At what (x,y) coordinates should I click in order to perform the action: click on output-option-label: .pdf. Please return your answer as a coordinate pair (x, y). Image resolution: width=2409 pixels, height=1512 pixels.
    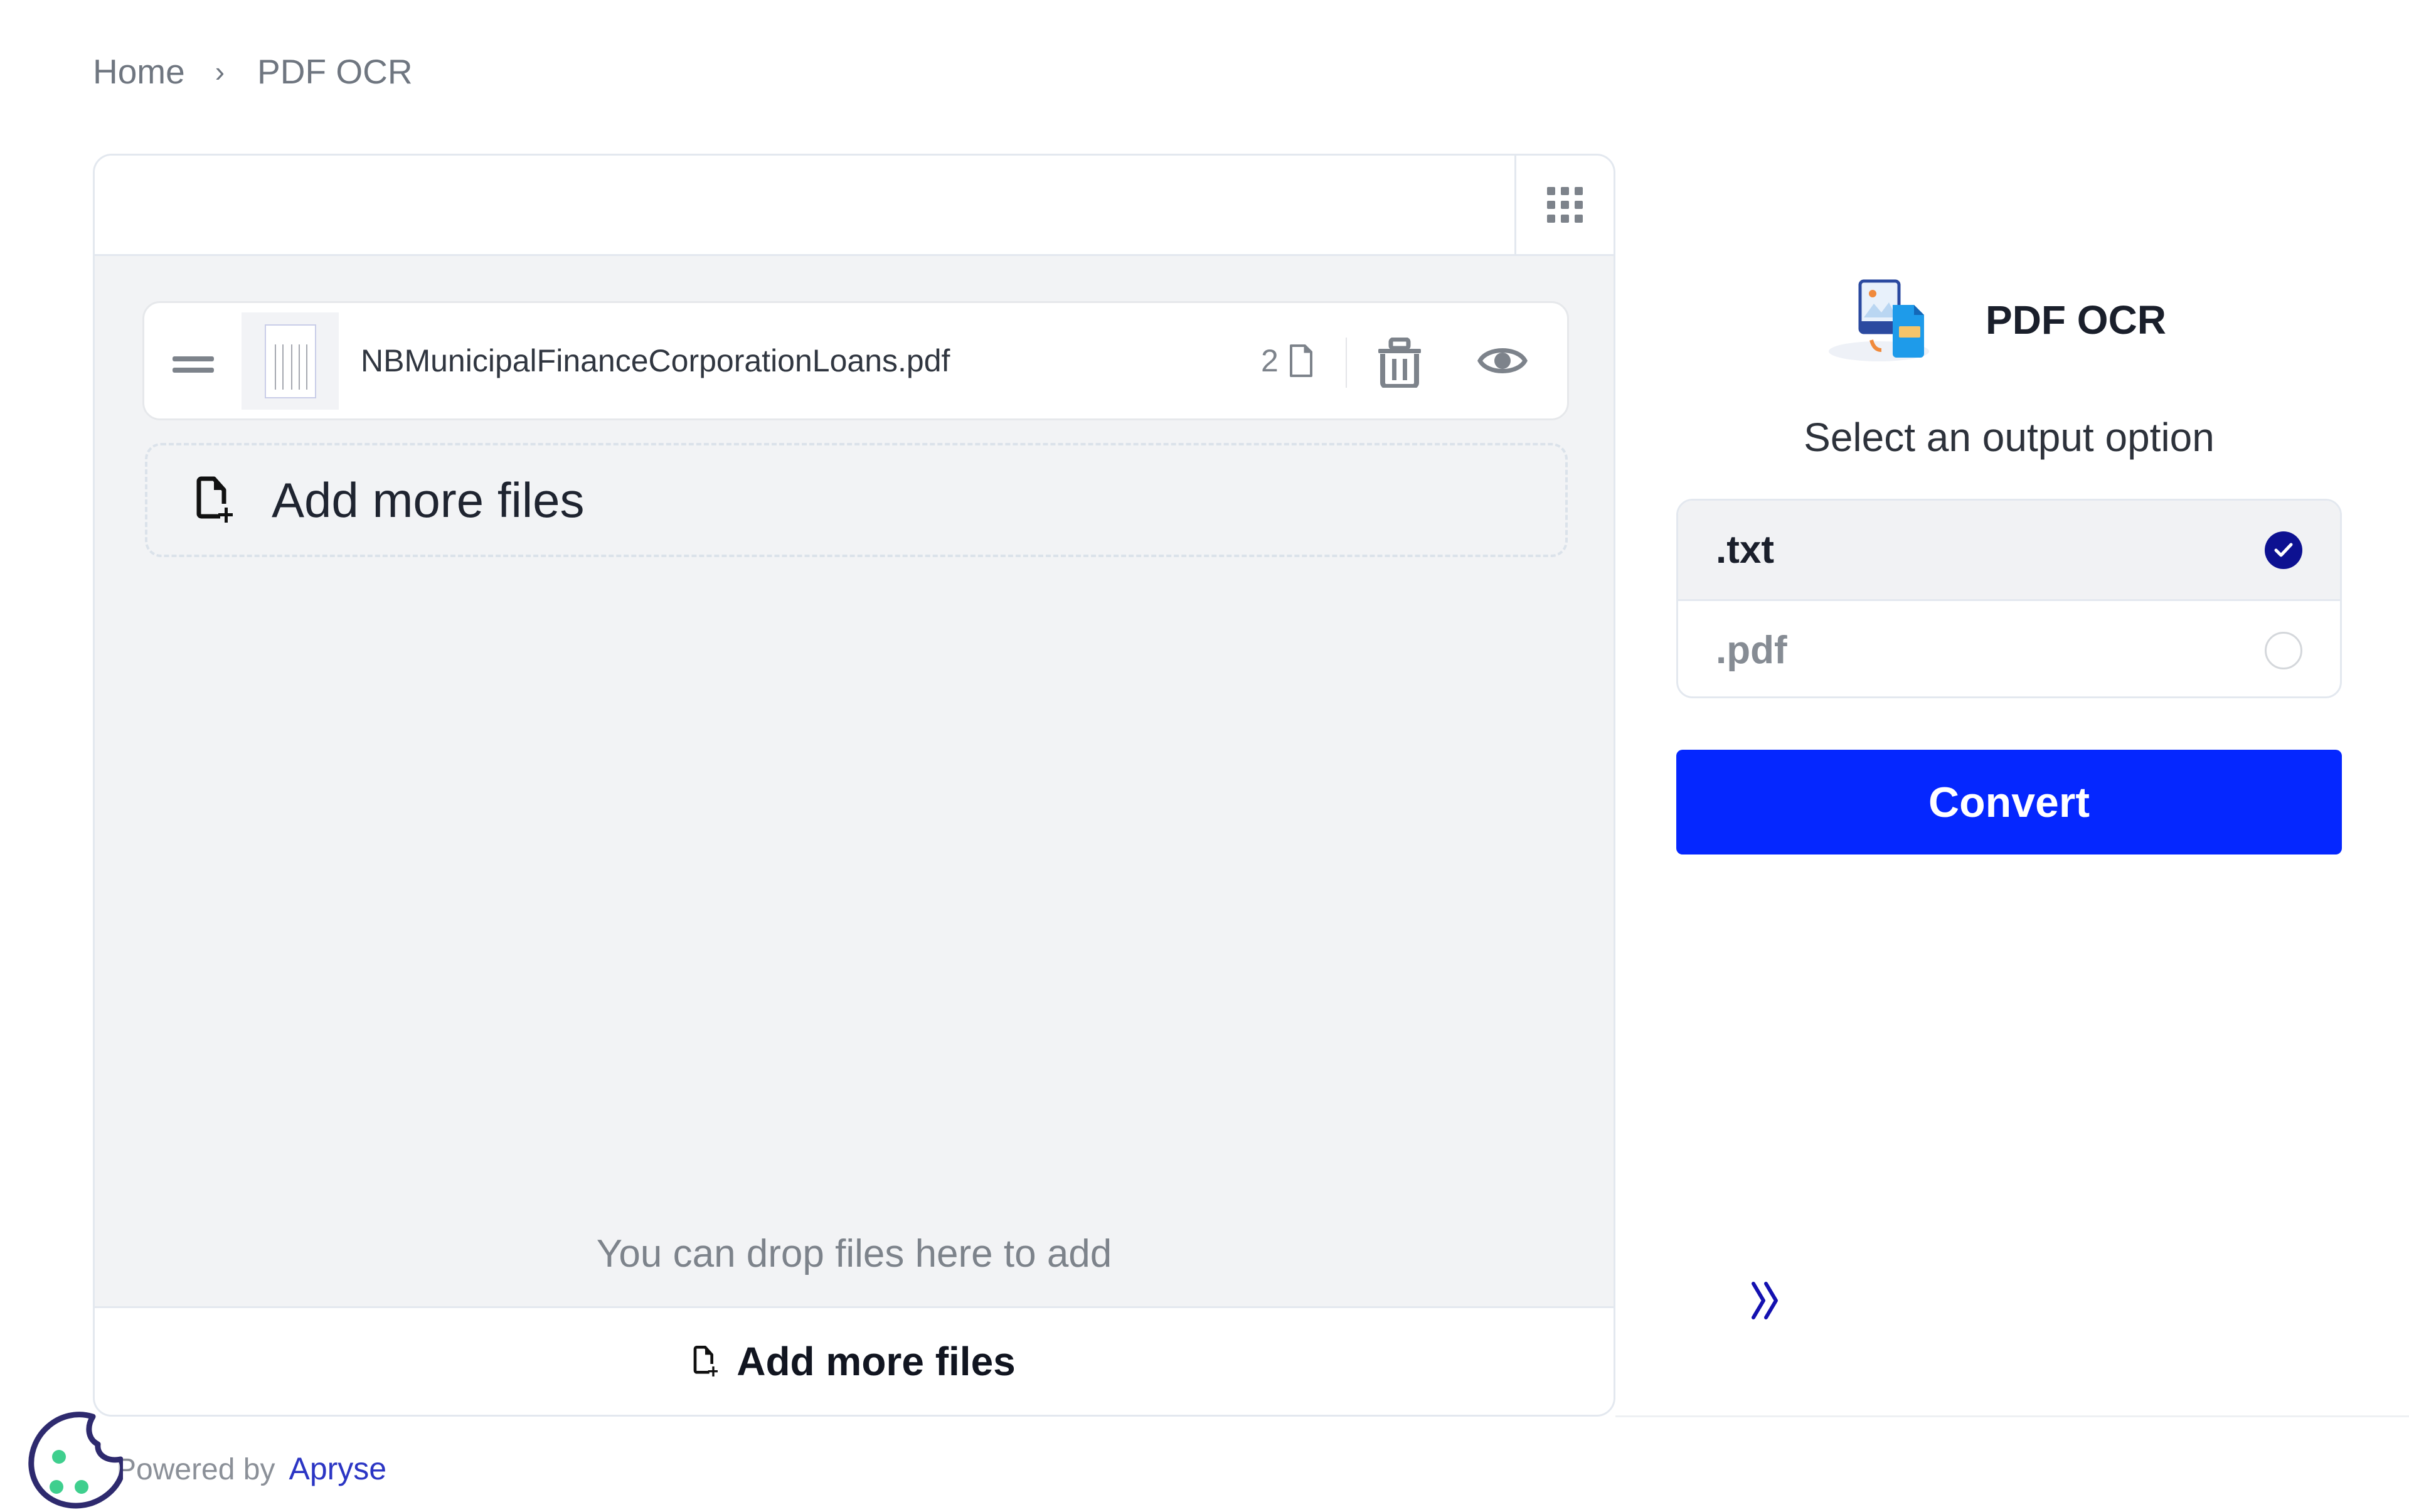
    Looking at the image, I should click on (1751, 650).